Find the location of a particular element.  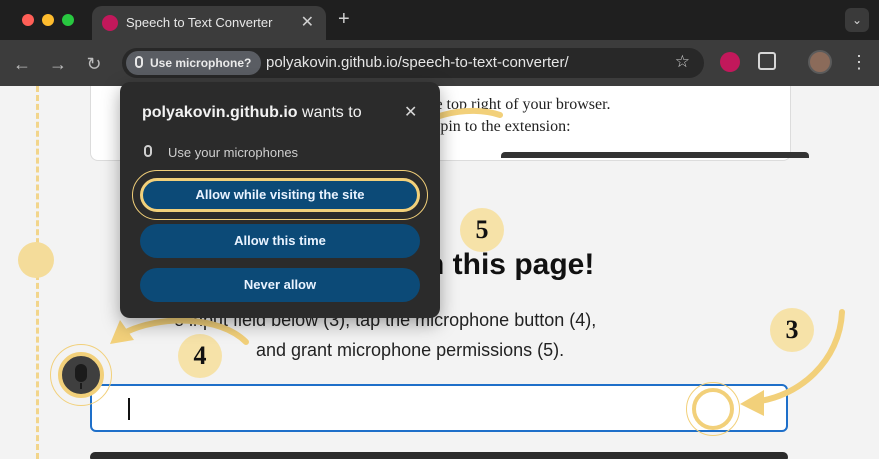

never-allow-button: Never allow is located at coordinates (280, 285).